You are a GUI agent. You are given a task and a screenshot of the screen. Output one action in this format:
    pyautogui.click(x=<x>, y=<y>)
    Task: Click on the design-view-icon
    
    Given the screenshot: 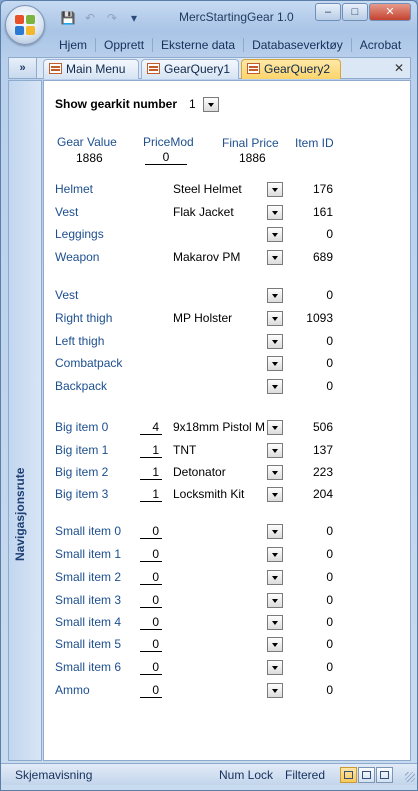 What is the action you would take?
    pyautogui.click(x=384, y=775)
    